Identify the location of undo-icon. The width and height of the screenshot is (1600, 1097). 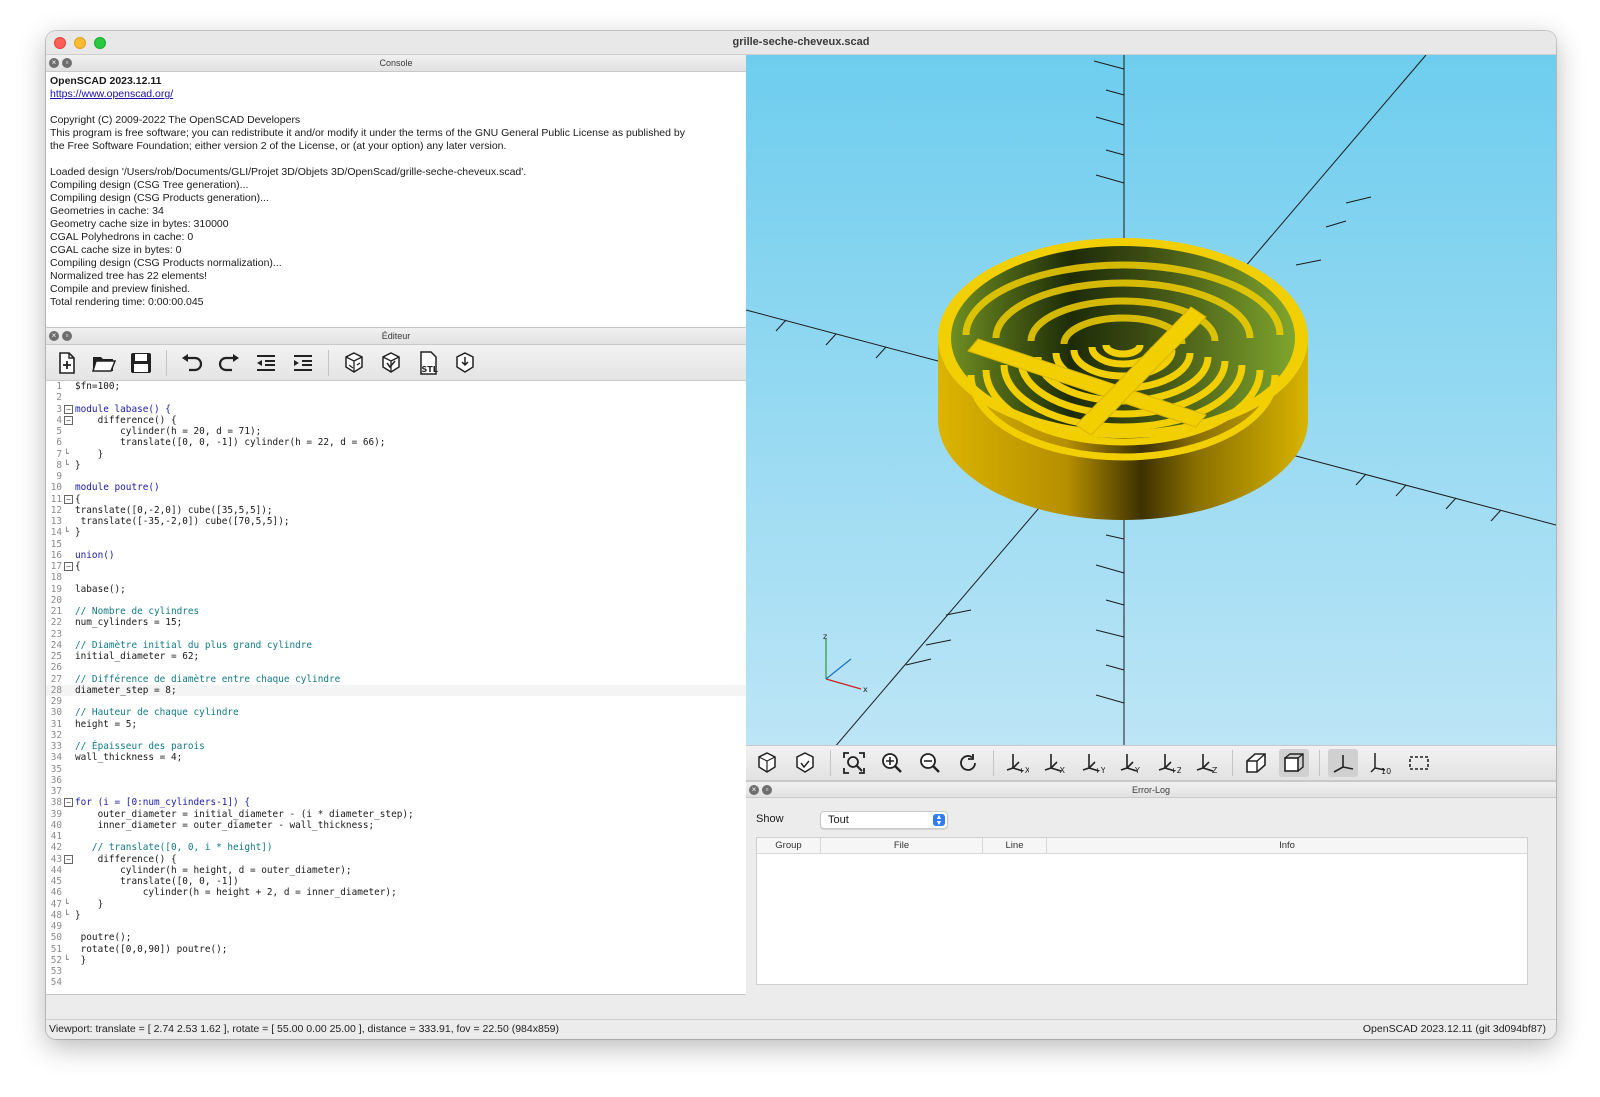
(192, 363).